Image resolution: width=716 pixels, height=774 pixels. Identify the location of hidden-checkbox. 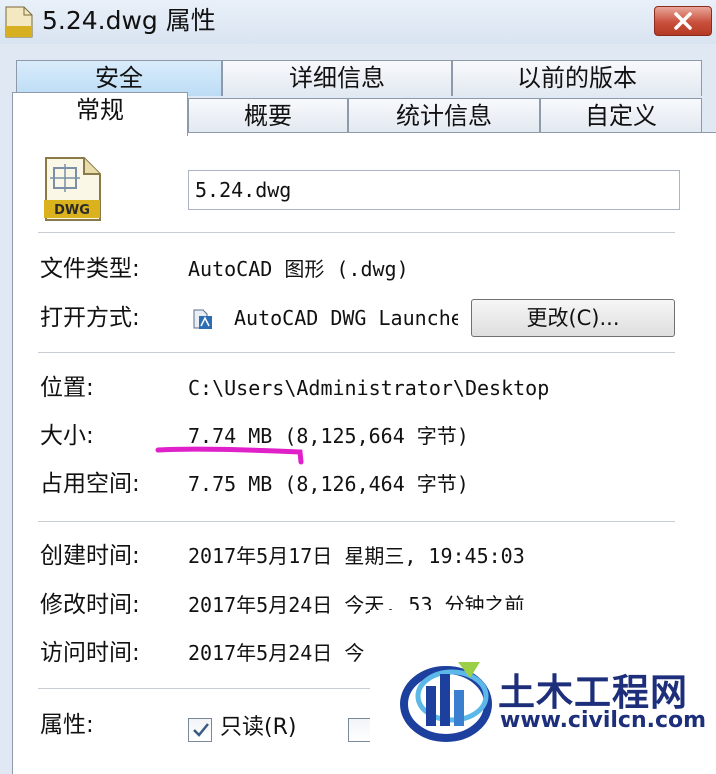
(360, 730).